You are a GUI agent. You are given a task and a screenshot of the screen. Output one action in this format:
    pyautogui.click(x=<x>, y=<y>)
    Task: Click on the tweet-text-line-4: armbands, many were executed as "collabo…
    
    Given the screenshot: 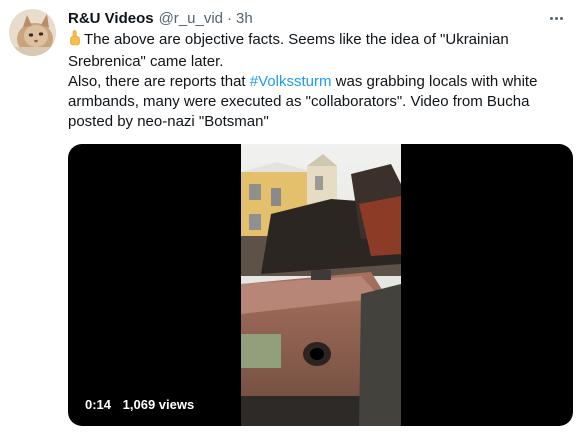 What is the action you would take?
    pyautogui.click(x=299, y=101)
    